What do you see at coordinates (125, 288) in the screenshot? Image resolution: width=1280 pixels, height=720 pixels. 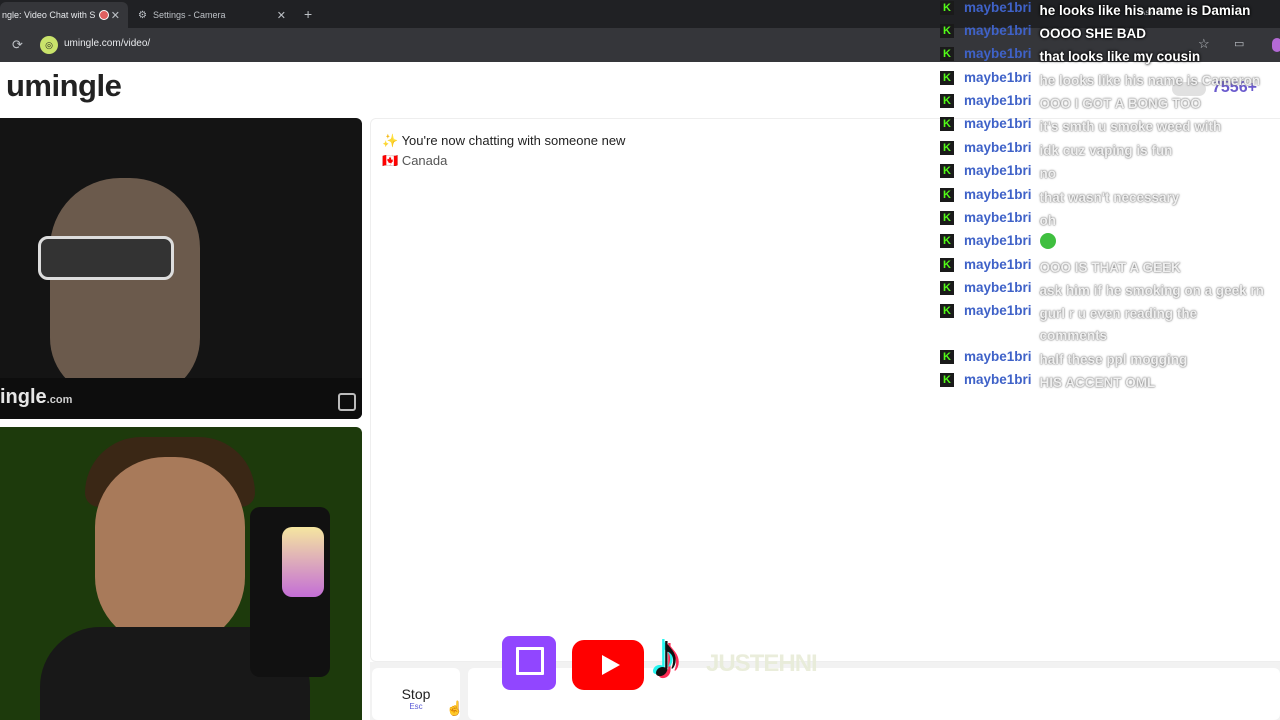 I see `stranger-face` at bounding box center [125, 288].